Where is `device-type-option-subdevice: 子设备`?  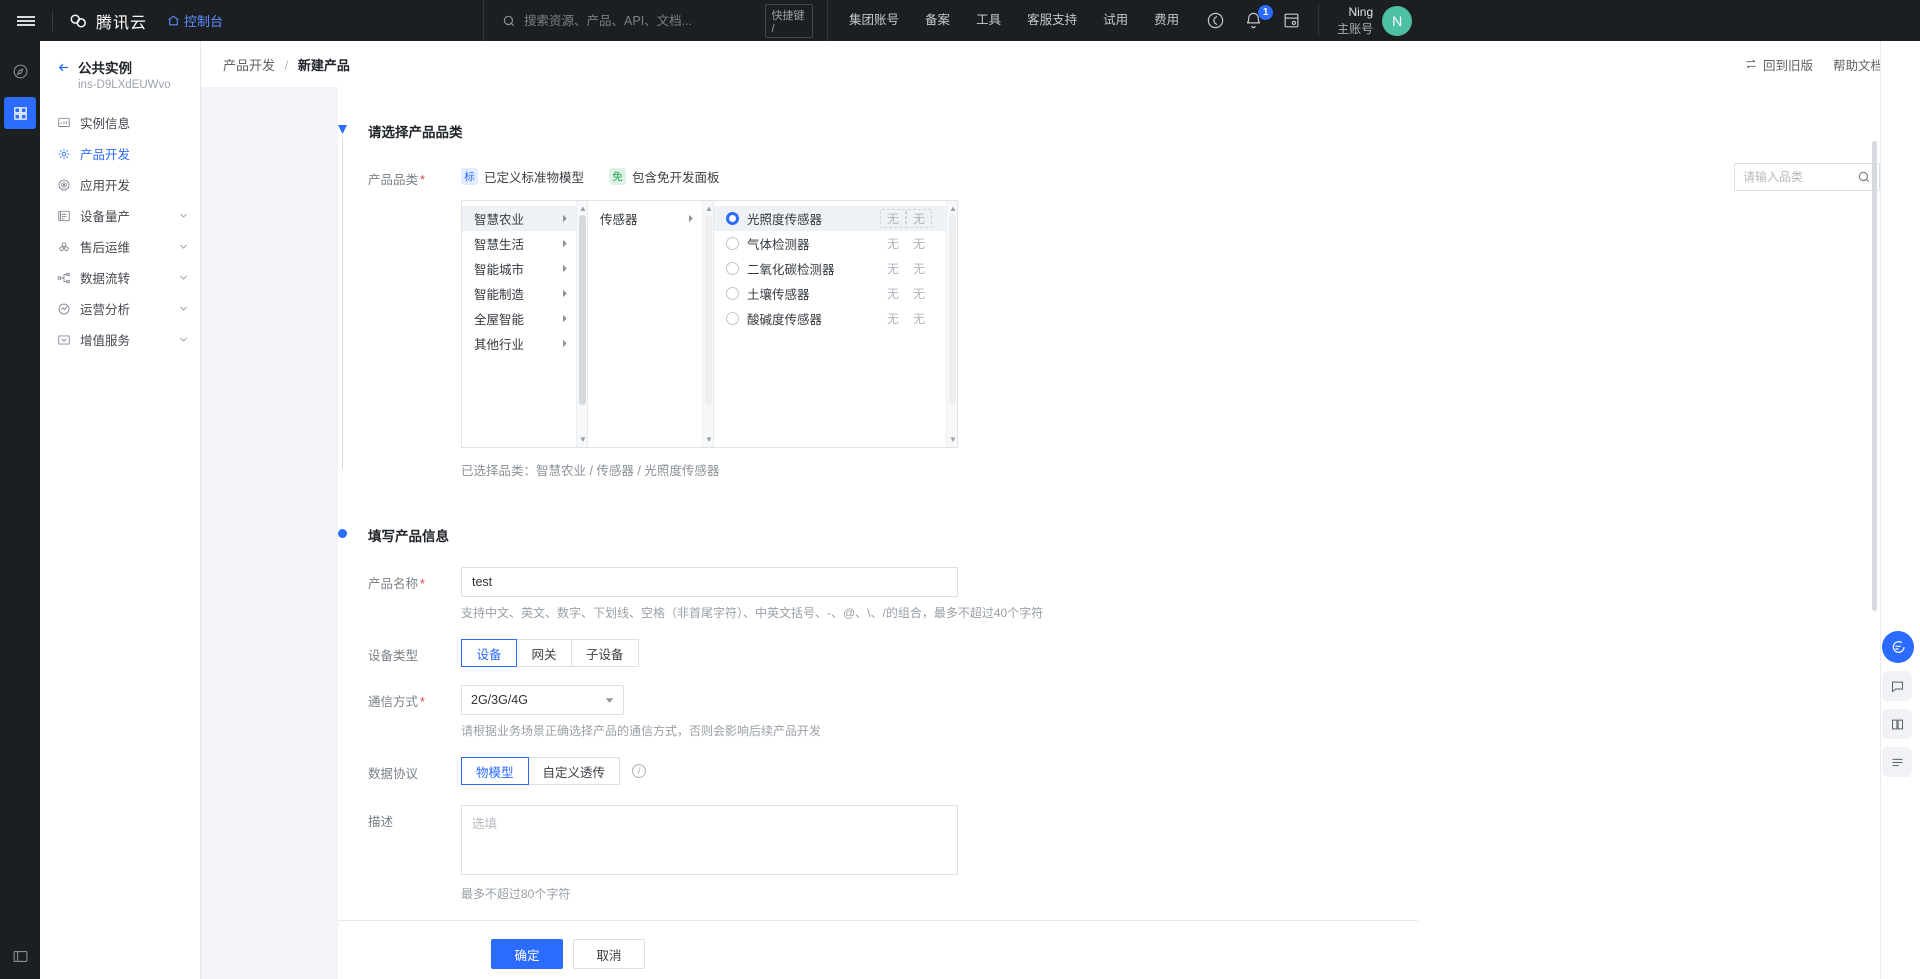
device-type-option-subdevice: 子设备 is located at coordinates (605, 653).